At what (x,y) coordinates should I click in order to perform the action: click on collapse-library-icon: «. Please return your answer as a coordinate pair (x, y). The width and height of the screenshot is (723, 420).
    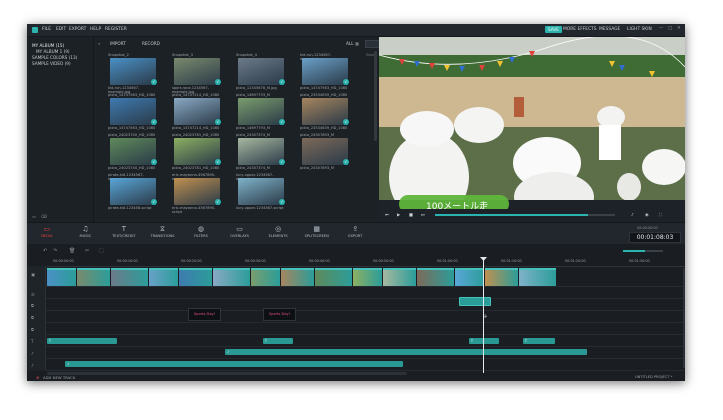
    Looking at the image, I should click on (99, 43).